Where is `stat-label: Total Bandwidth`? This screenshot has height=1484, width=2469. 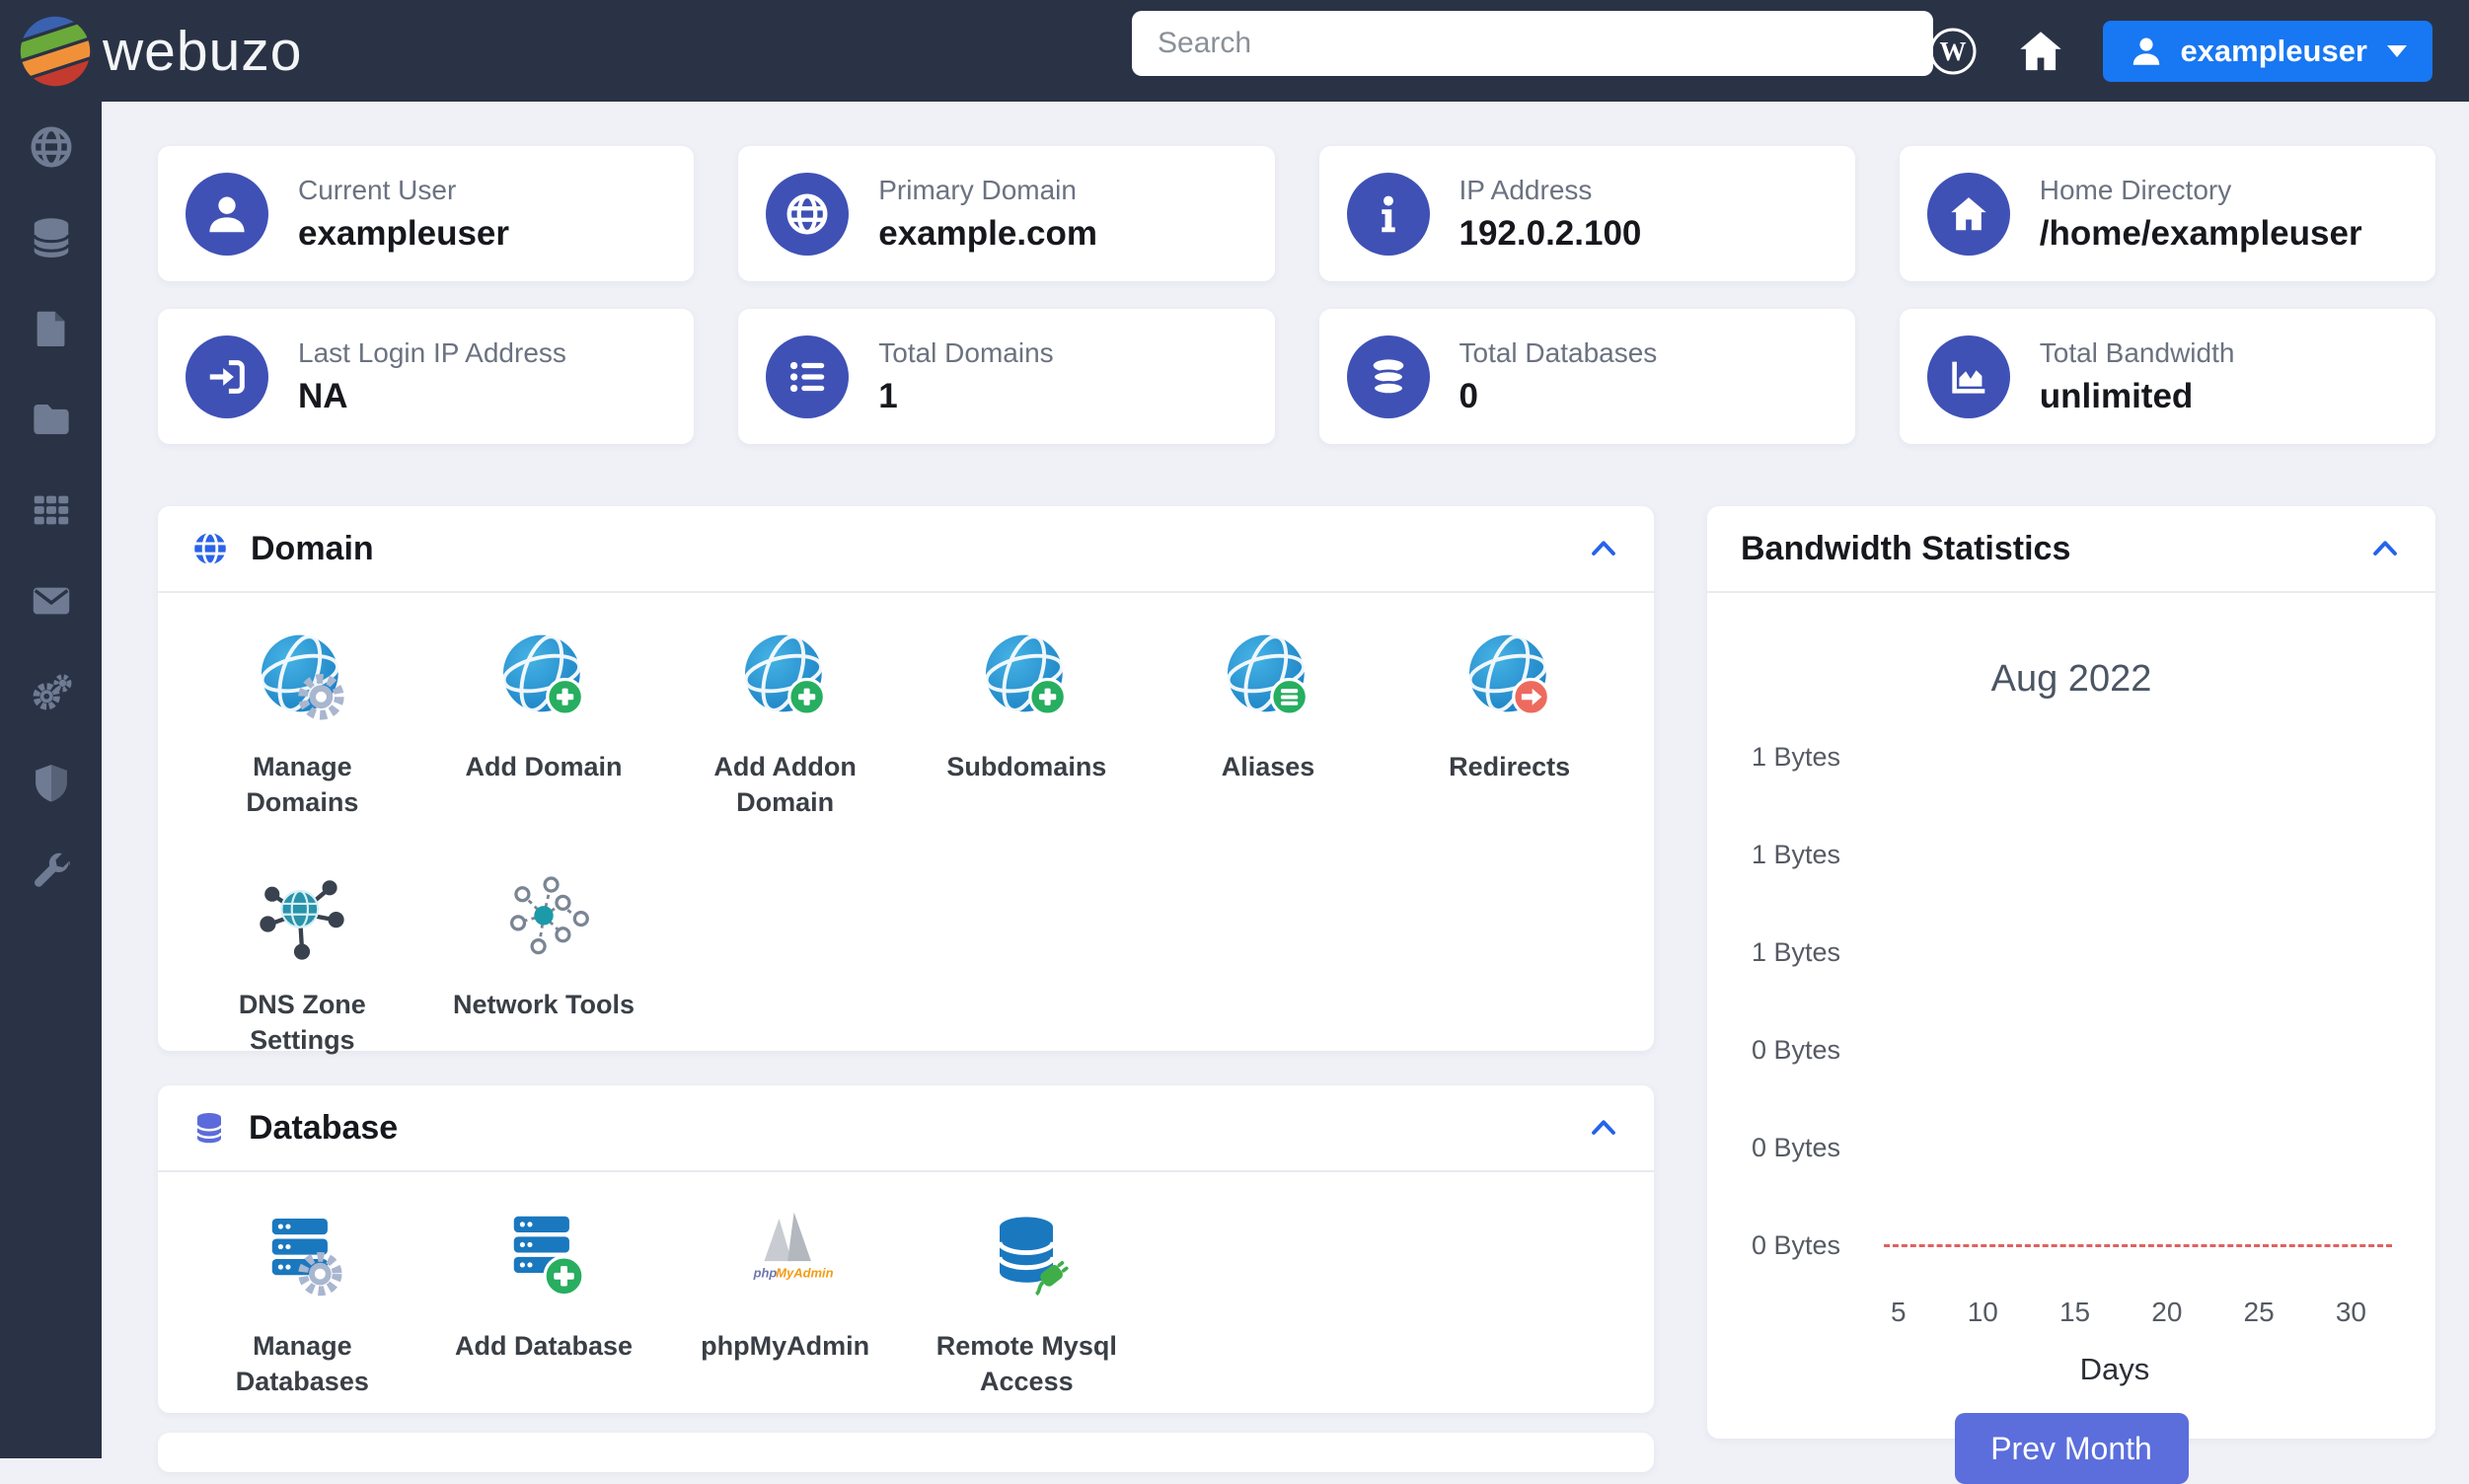
stat-label: Total Bandwidth is located at coordinates (2137, 352).